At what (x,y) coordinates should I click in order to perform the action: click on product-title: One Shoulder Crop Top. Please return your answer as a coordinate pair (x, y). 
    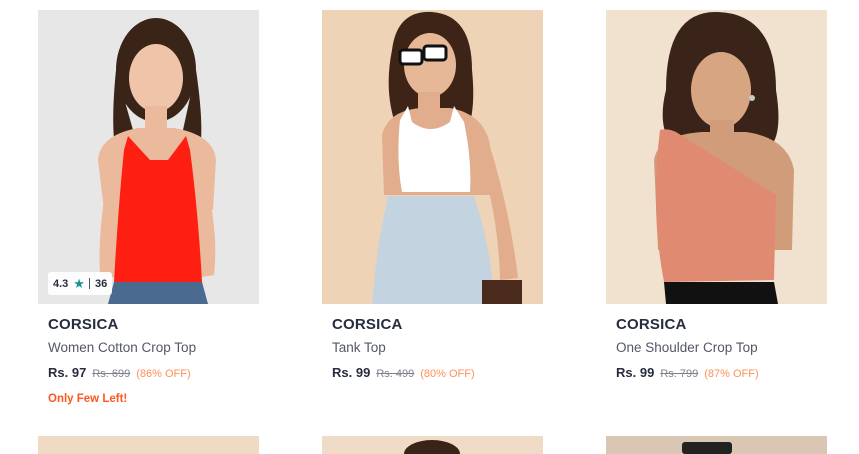
    Looking at the image, I should click on (716, 347).